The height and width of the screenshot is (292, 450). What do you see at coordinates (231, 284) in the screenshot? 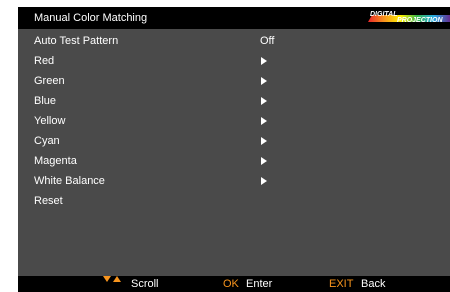
I see `ok-key-label: OK` at bounding box center [231, 284].